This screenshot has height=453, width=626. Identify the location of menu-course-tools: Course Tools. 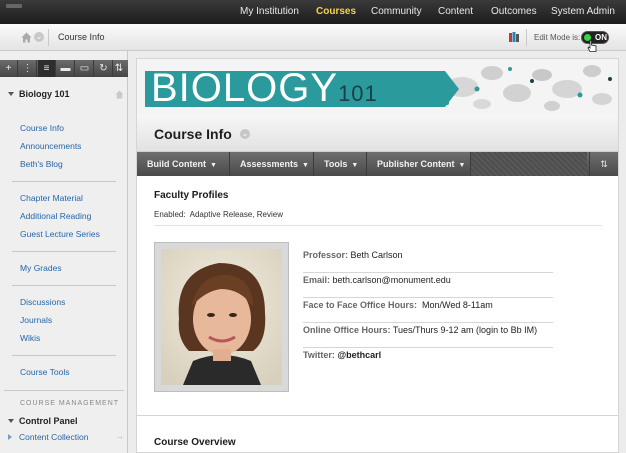
(44, 372).